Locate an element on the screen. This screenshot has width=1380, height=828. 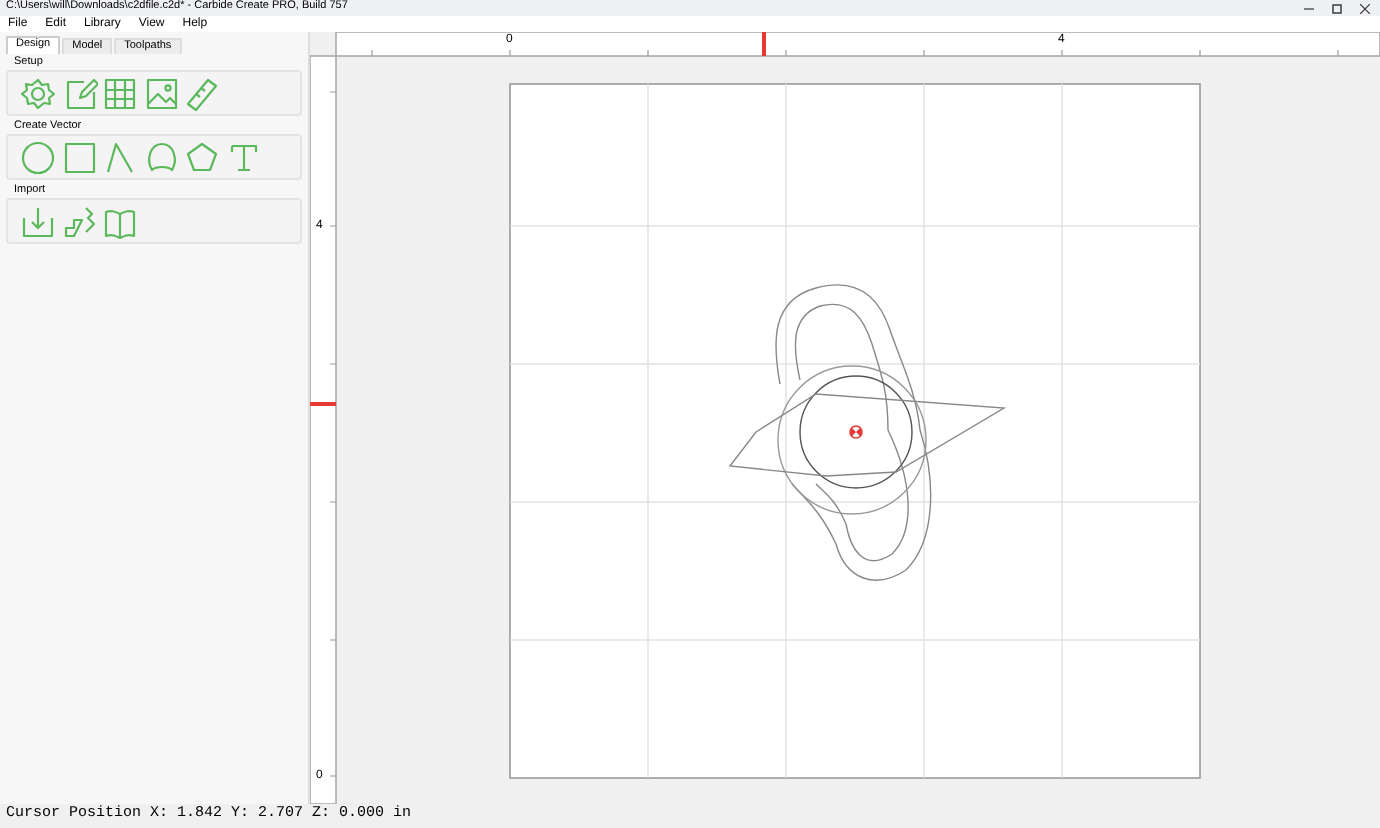
image-tool-icon is located at coordinates (161, 93).